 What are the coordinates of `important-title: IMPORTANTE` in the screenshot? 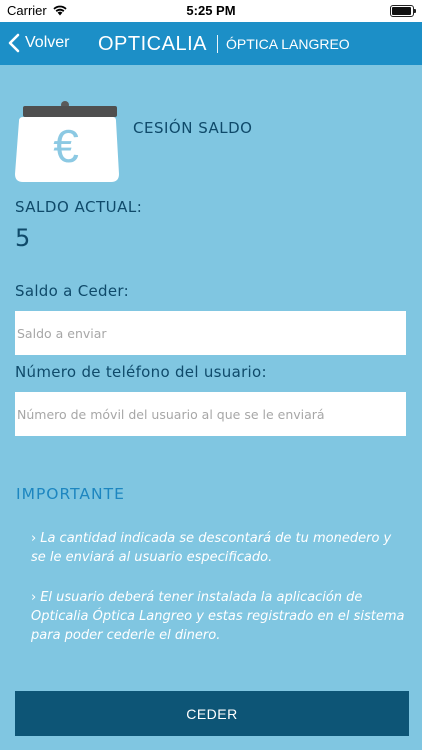 It's located at (70, 494).